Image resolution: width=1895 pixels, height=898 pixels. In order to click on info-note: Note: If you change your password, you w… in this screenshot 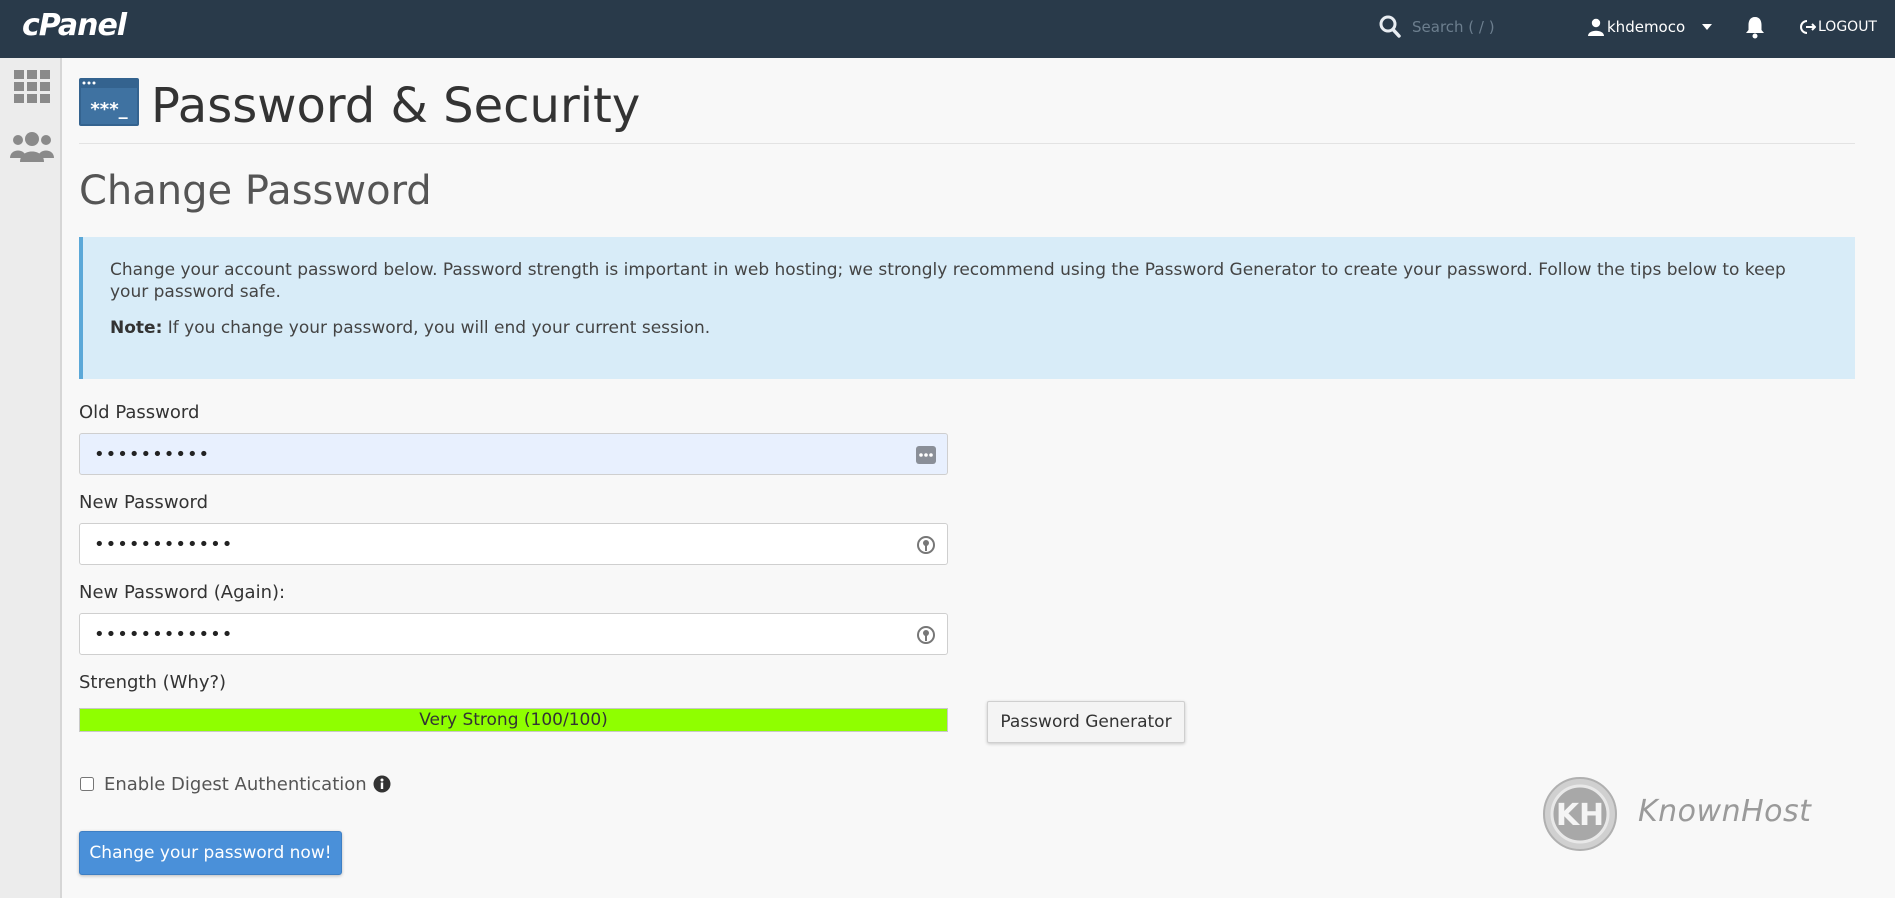, I will do `click(969, 328)`.